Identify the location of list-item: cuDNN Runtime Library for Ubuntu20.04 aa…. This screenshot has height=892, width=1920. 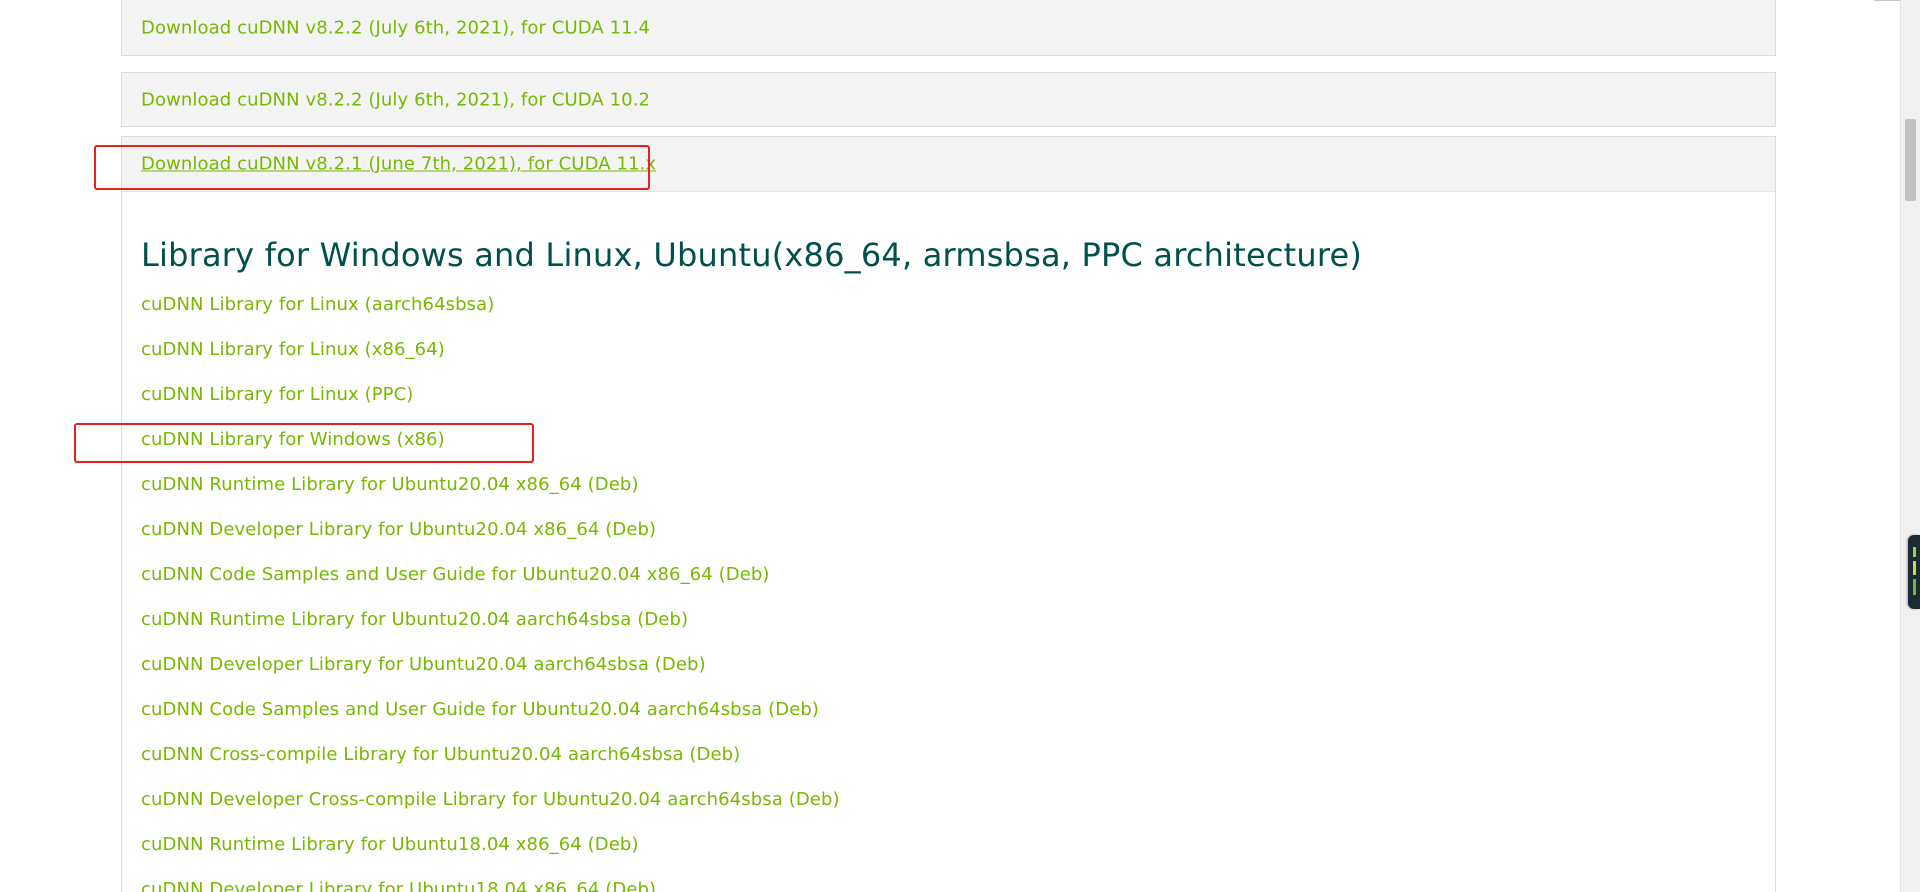
(490, 631).